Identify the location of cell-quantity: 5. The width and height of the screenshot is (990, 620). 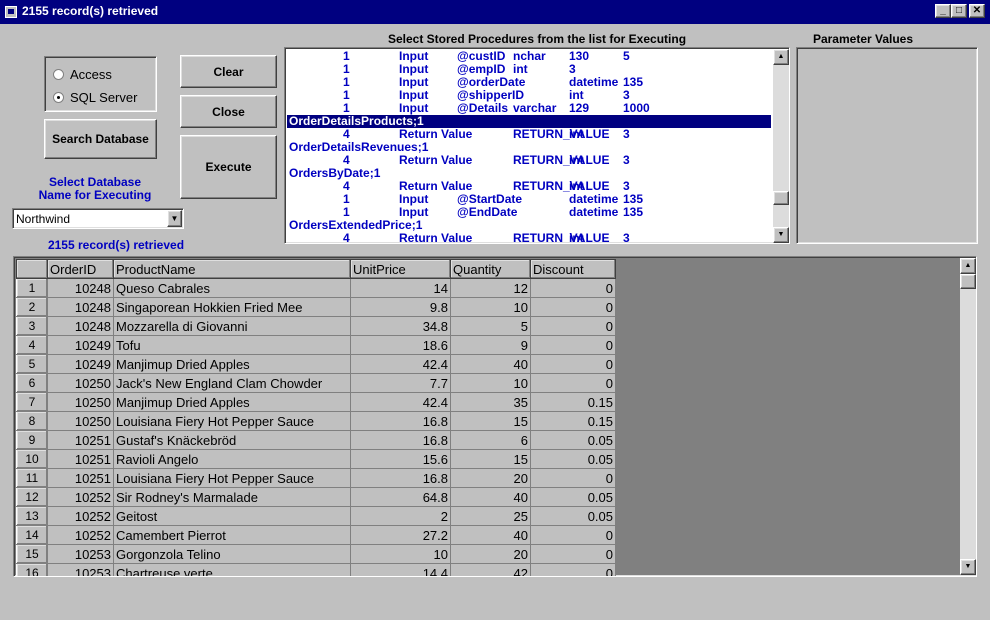
(490, 326).